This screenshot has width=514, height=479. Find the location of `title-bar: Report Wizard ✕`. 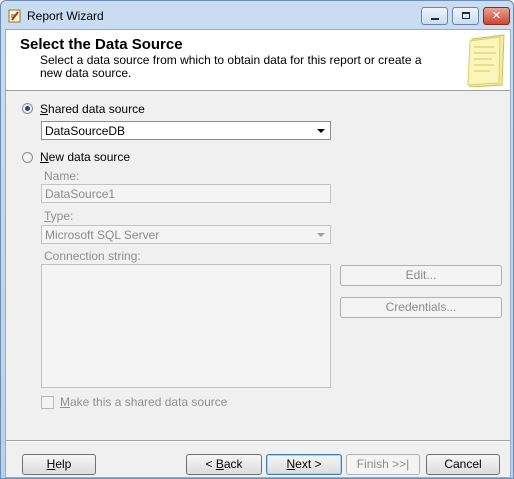

title-bar: Report Wizard ✕ is located at coordinates (257, 15).